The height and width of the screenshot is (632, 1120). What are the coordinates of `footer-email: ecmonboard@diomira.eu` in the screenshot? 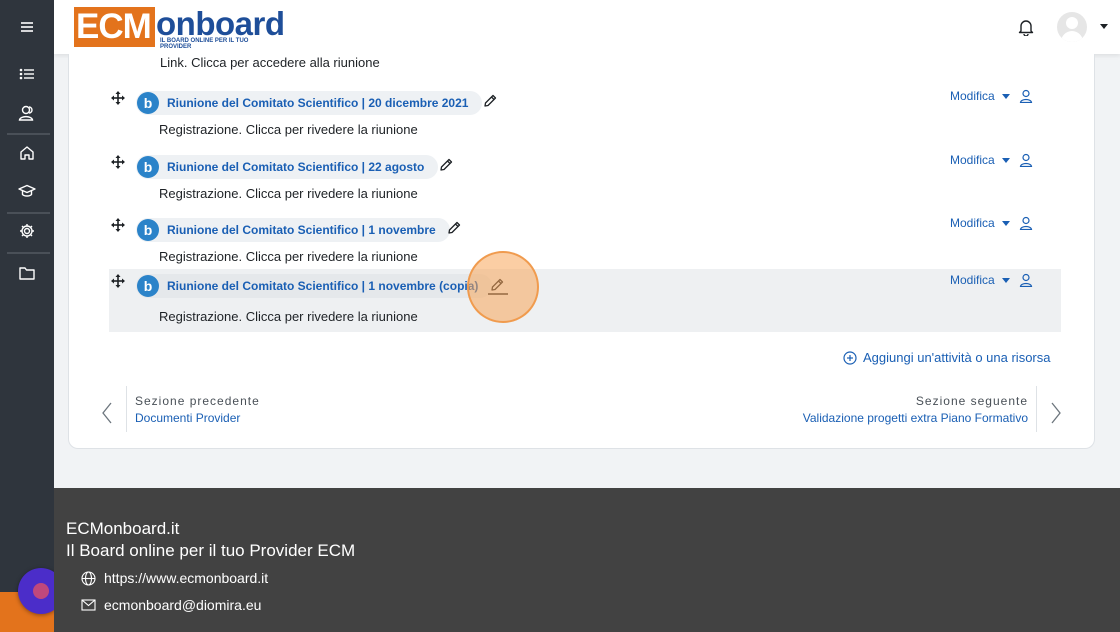 It's located at (171, 605).